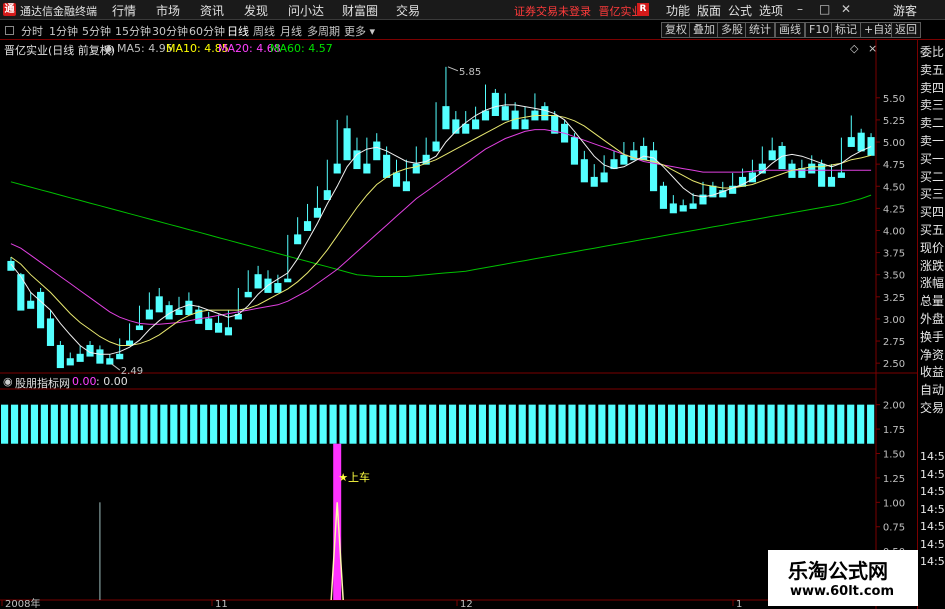  I want to click on side-label-11: 现价, so click(932, 247).